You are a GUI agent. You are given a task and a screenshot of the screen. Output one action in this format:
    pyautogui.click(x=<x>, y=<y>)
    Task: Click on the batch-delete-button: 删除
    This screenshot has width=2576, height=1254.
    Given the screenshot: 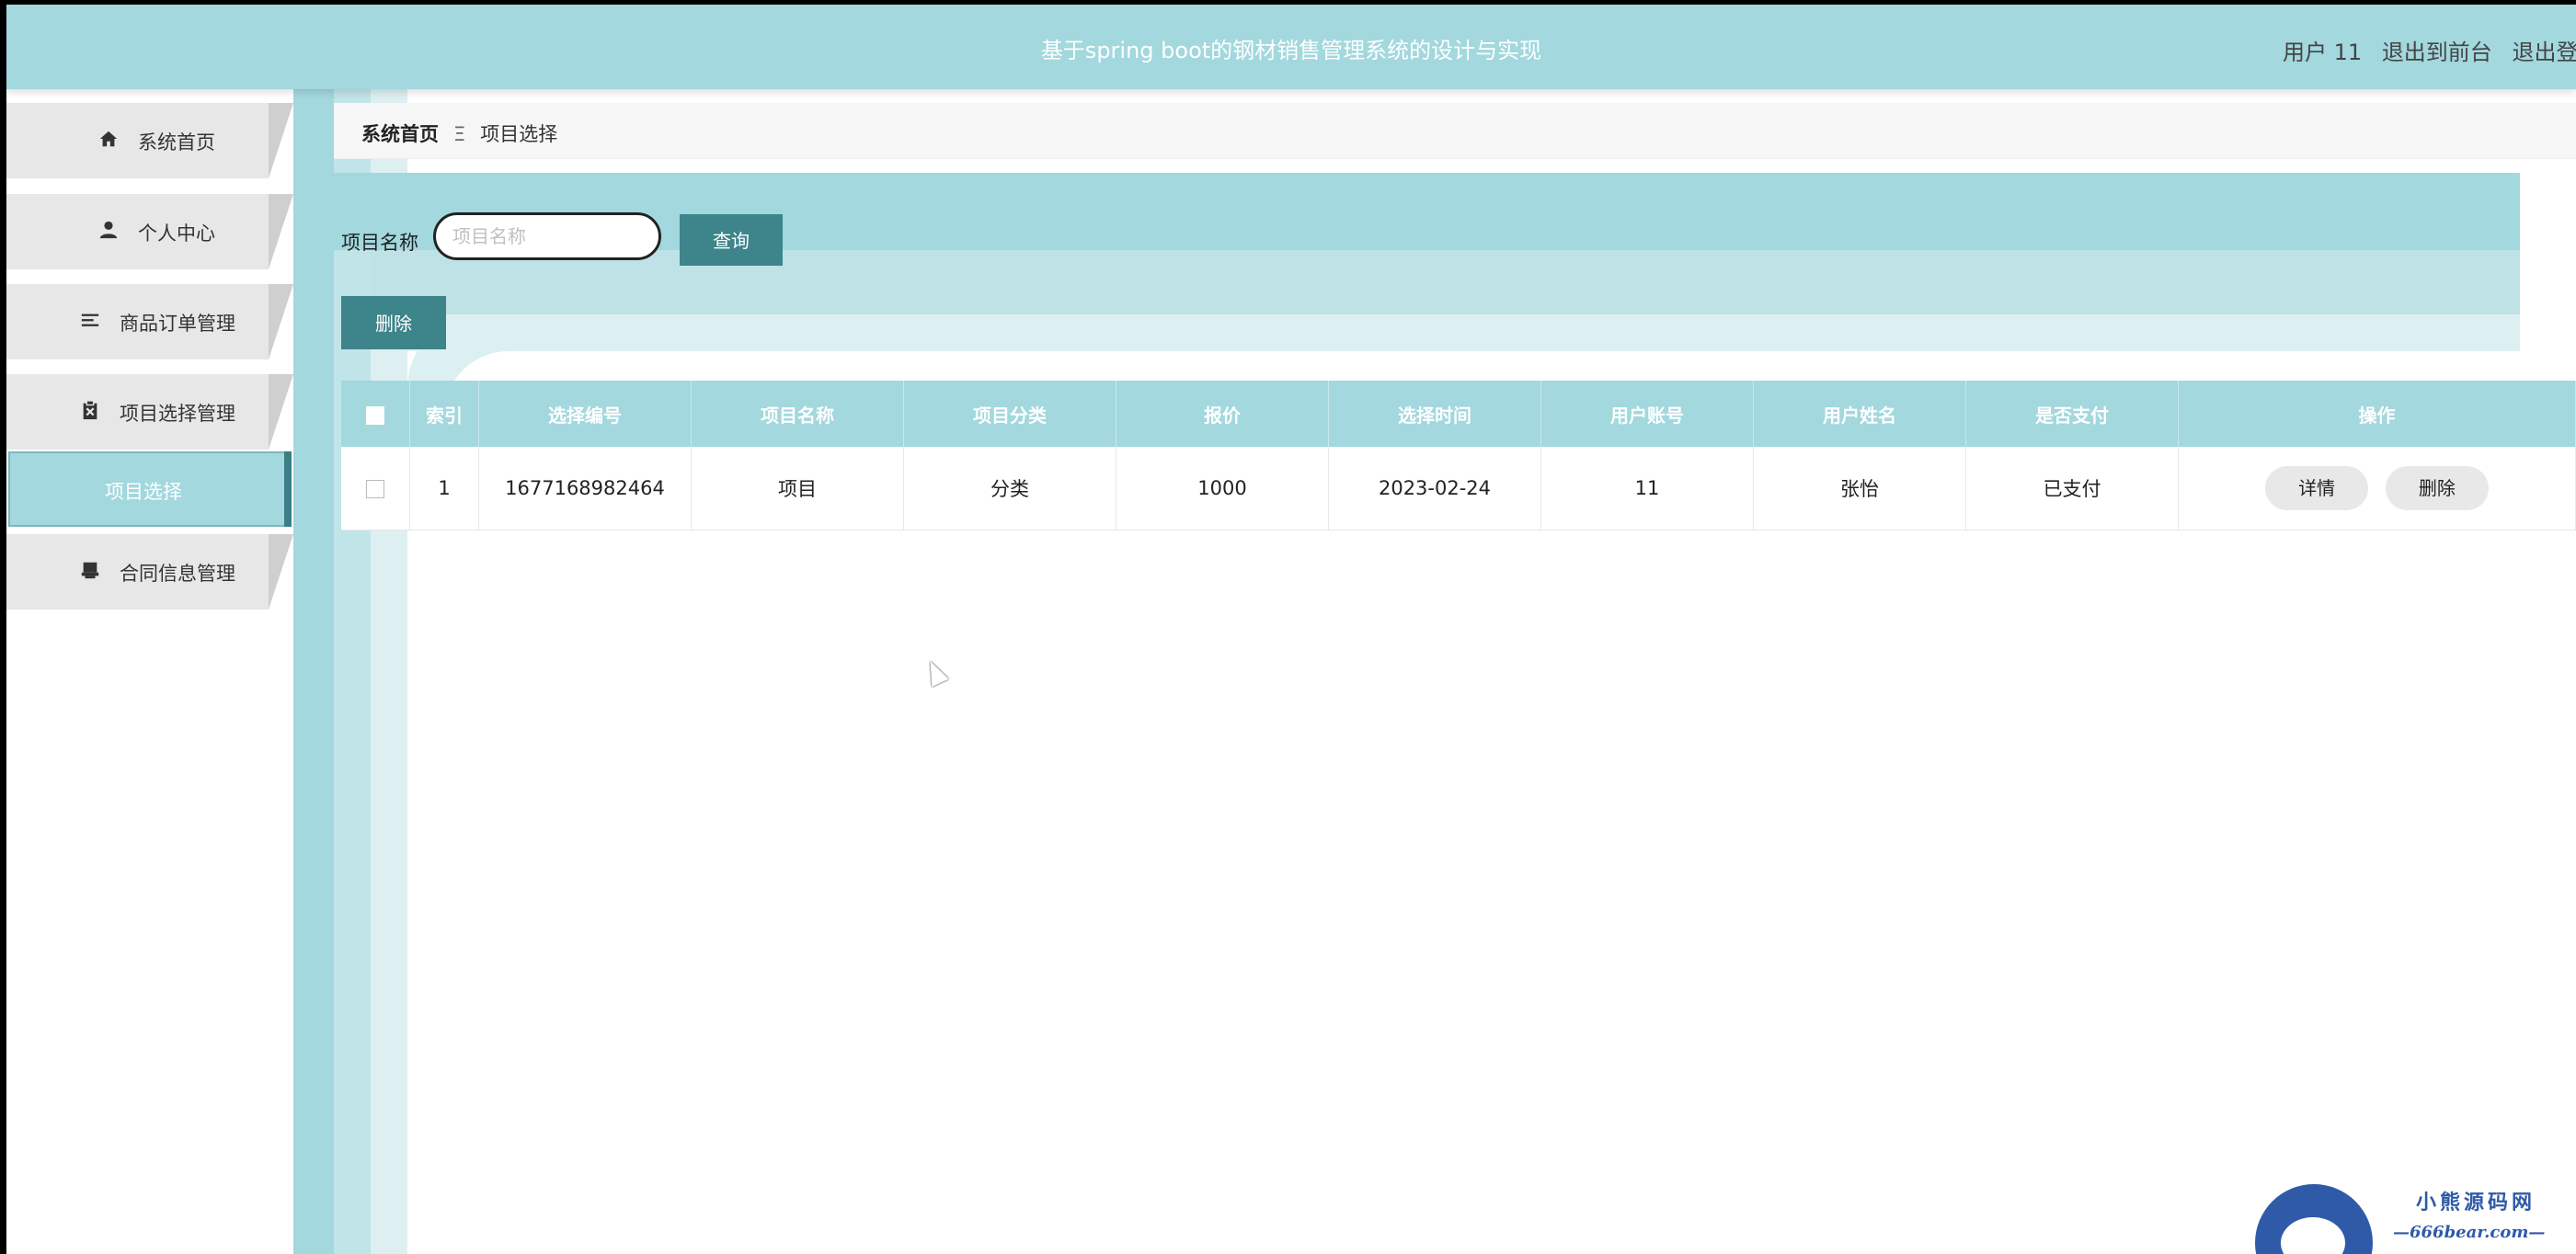 What is the action you would take?
    pyautogui.click(x=393, y=322)
    